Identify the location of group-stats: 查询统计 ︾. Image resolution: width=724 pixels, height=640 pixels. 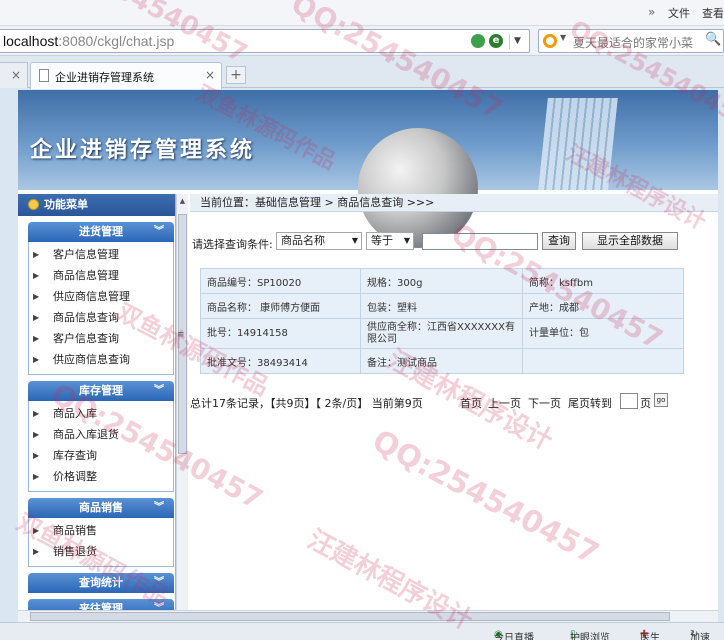
(101, 583).